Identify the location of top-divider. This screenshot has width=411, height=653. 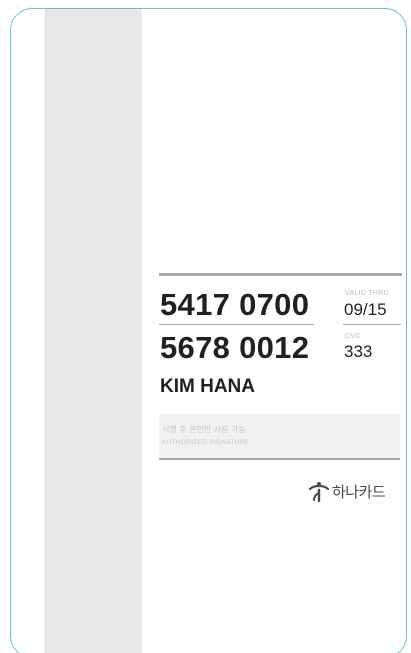
(280, 274).